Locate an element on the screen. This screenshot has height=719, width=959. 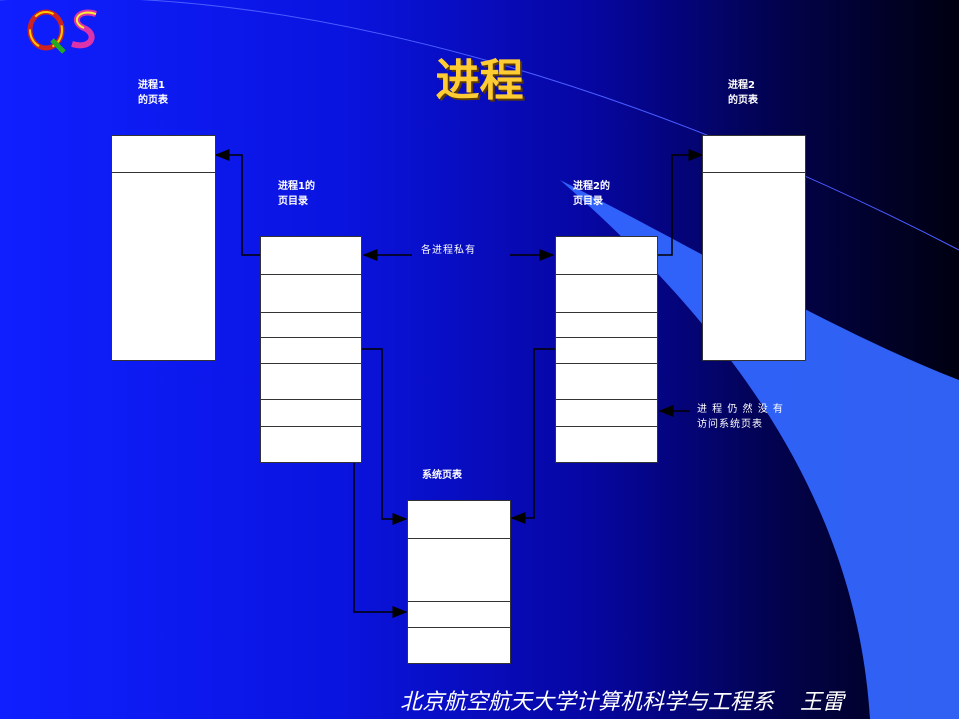
p1-page-table-label: 进程1 的页表 is located at coordinates (153, 93).